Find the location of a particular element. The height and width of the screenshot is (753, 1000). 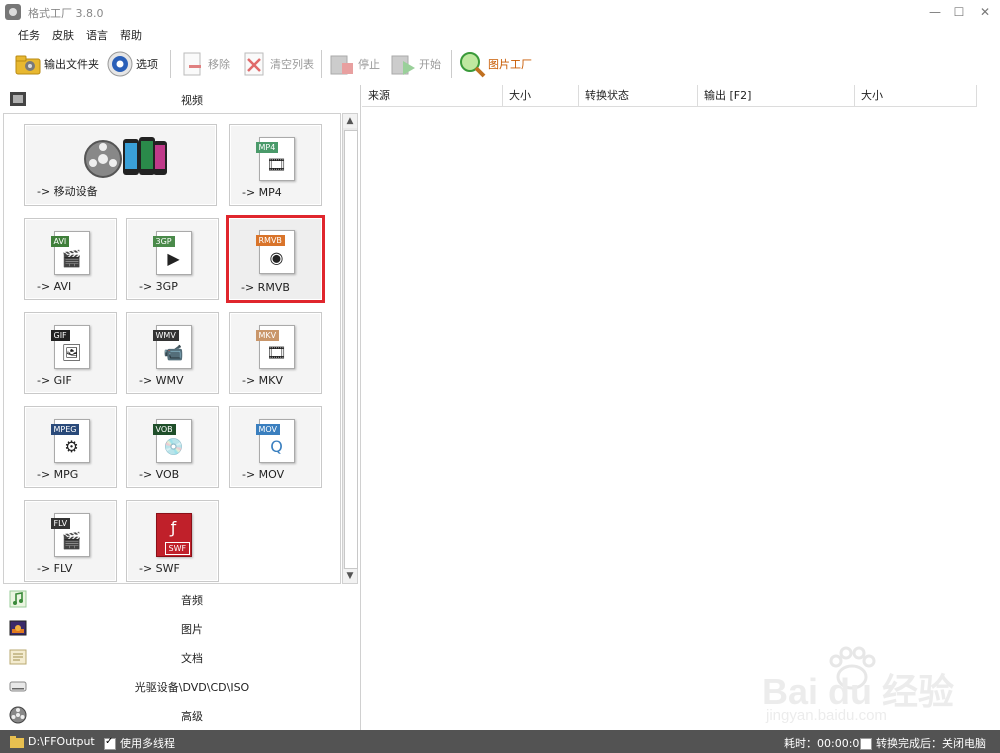

stop-icon is located at coordinates (342, 64).